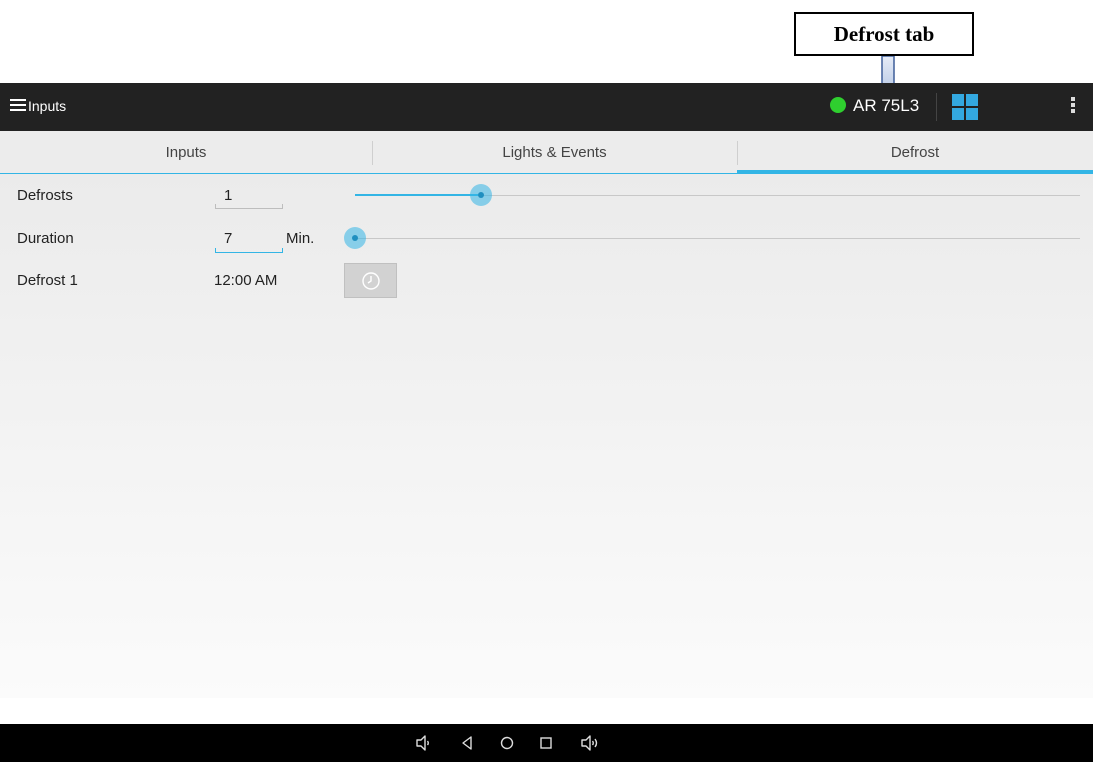  What do you see at coordinates (417, 195) in the screenshot?
I see `defrosts-slider-fill` at bounding box center [417, 195].